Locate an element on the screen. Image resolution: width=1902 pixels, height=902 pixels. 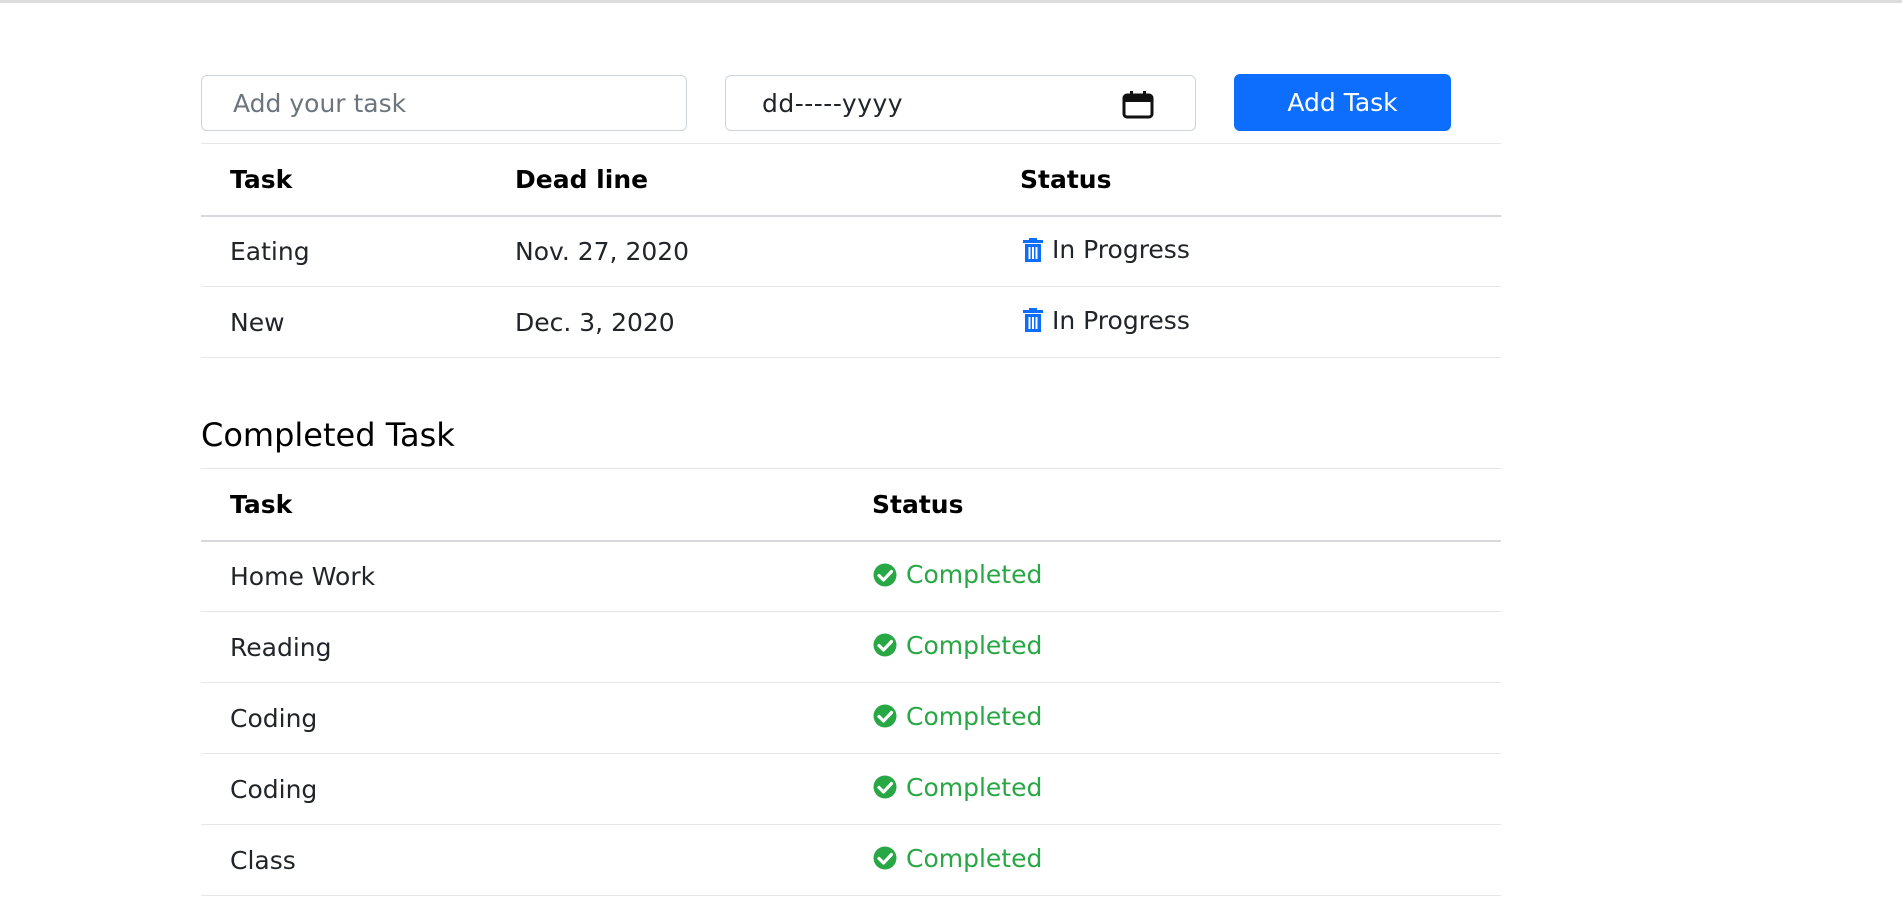
date-placeholder: dd-----yyyy is located at coordinates (833, 103).